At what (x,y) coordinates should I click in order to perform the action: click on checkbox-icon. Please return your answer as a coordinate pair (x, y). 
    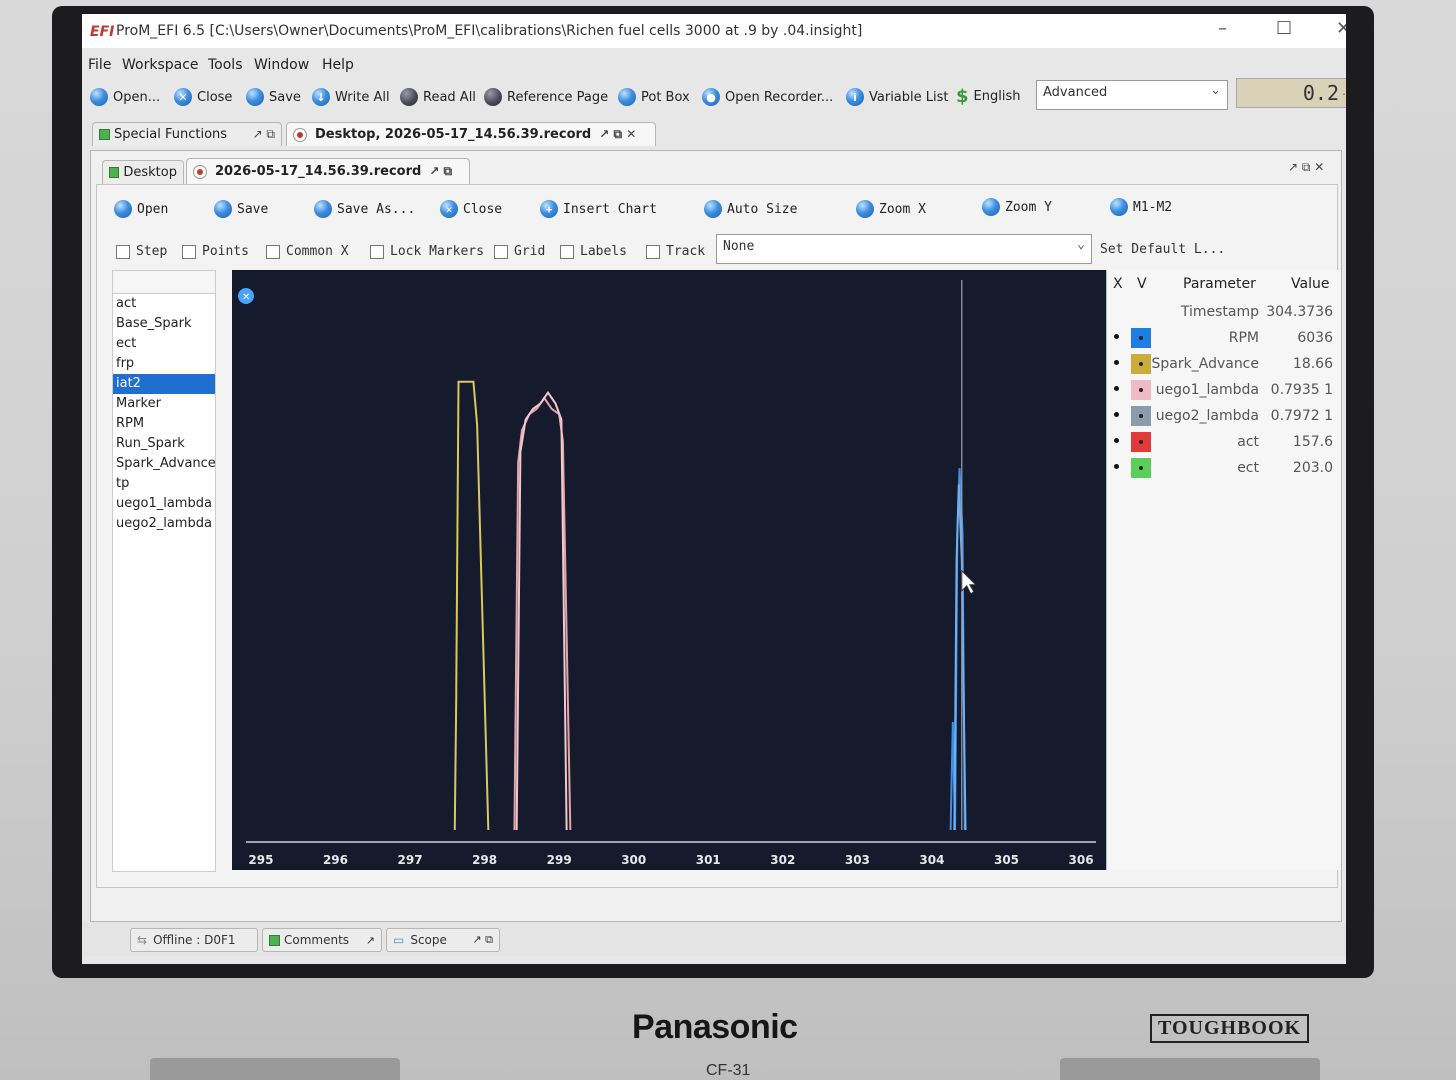
    Looking at the image, I should click on (501, 251).